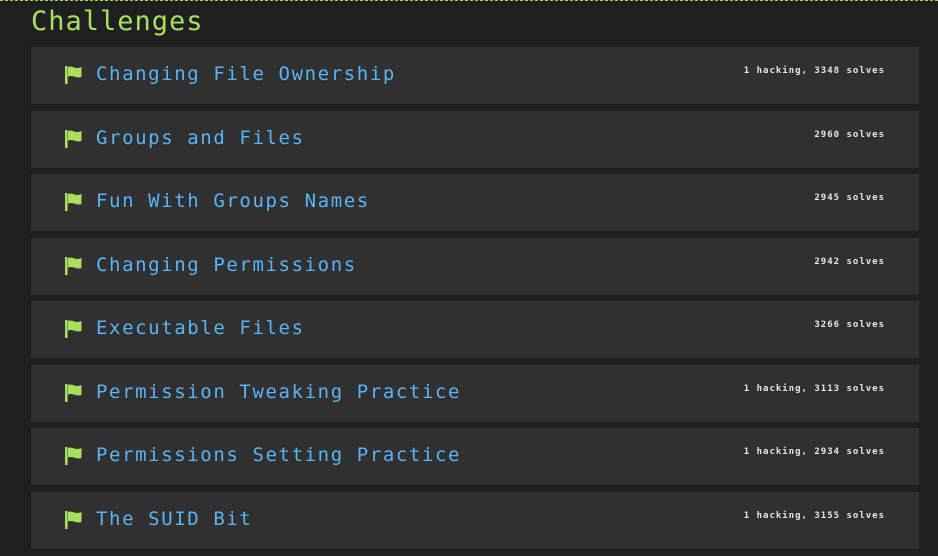 The height and width of the screenshot is (556, 938). What do you see at coordinates (814, 71) in the screenshot?
I see `challenge-stats: 1 hacking, 3348 solves` at bounding box center [814, 71].